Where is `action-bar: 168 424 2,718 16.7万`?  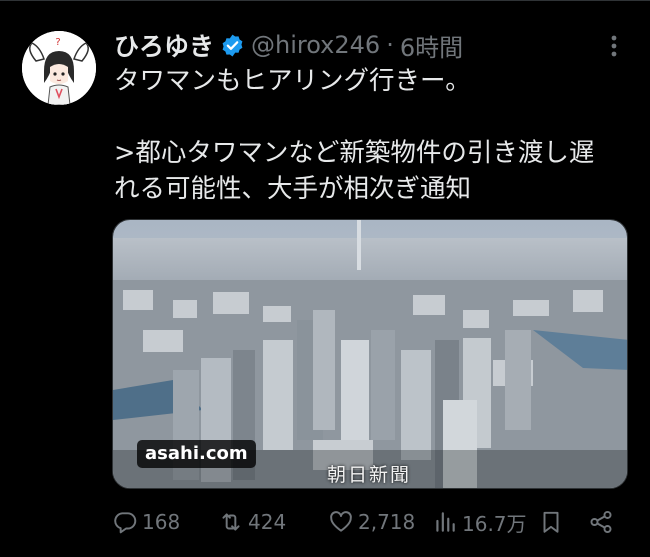
action-bar: 168 424 2,718 16.7万 is located at coordinates (372, 522).